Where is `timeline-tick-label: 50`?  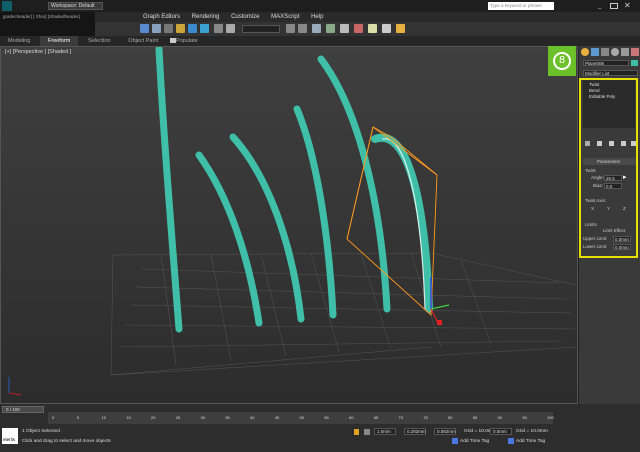
timeline-tick-label: 50 is located at coordinates (301, 417).